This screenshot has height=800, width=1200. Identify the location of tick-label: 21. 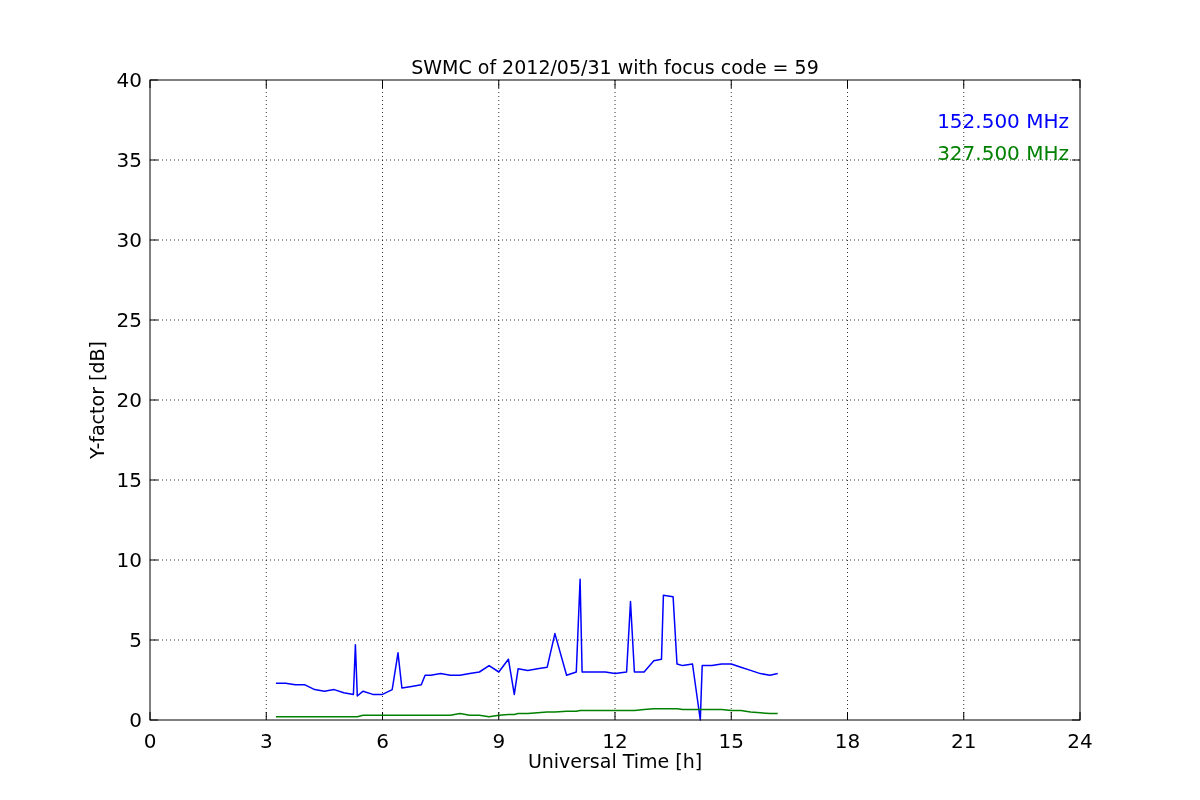
(964, 741).